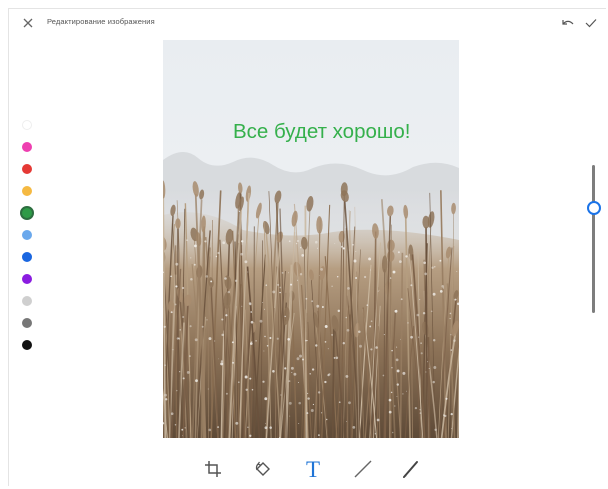  I want to click on crop-tool-button, so click(213, 469).